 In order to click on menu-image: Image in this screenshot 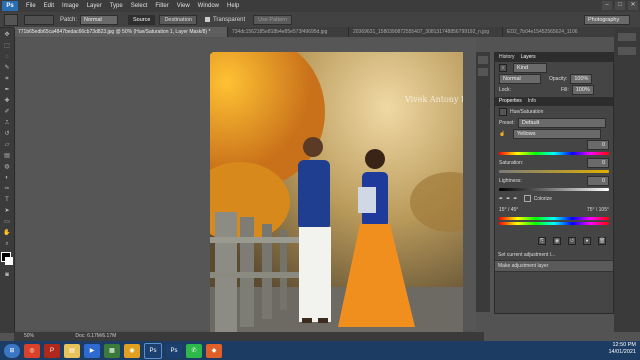, I will do `click(70, 6)`.